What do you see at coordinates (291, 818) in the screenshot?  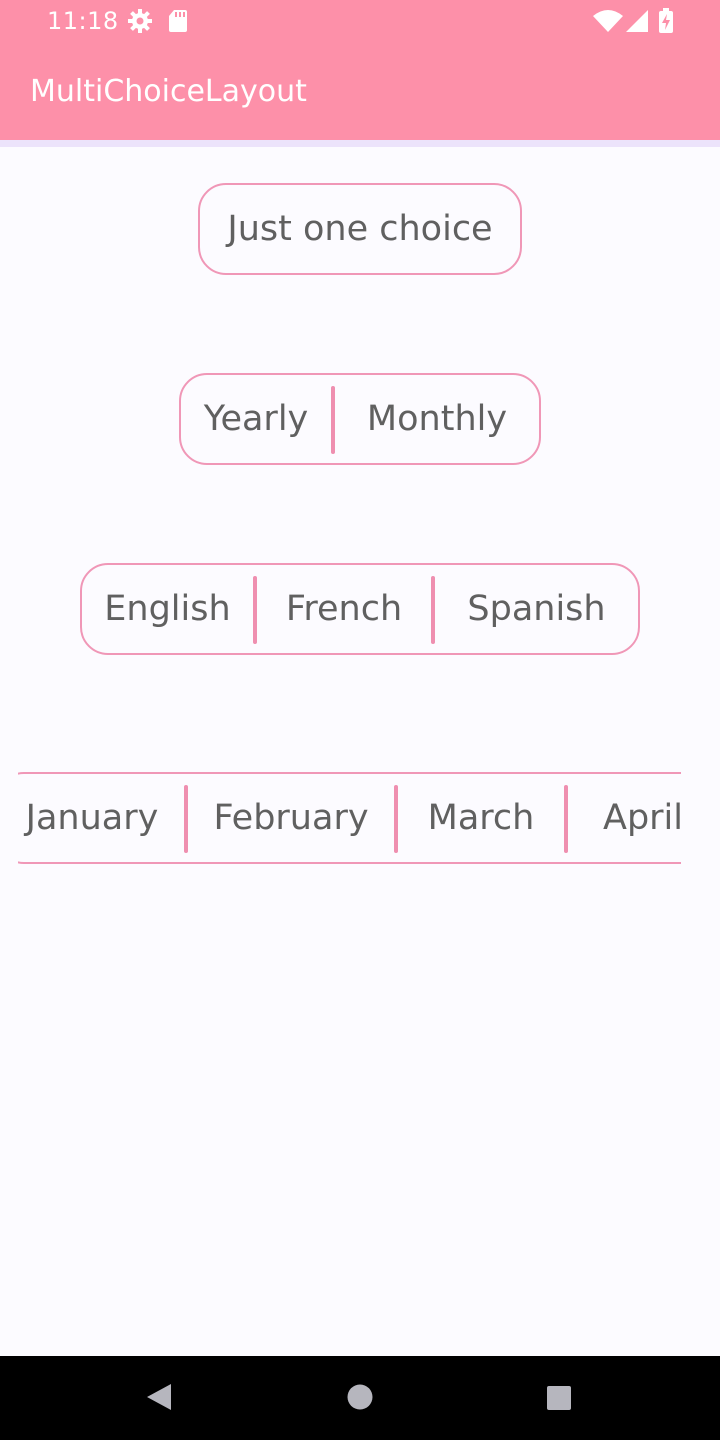 I see `choice-february: February` at bounding box center [291, 818].